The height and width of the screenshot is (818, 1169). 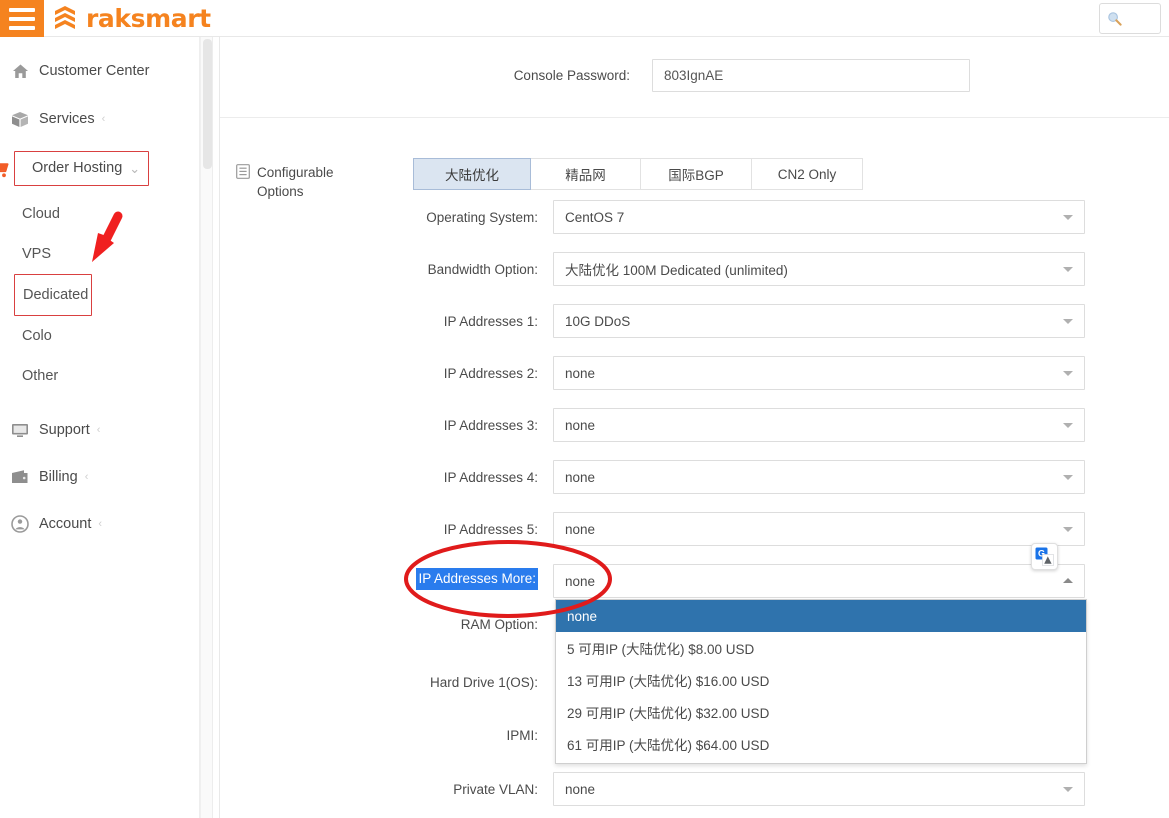 I want to click on dropdown-option: none, so click(x=821, y=616).